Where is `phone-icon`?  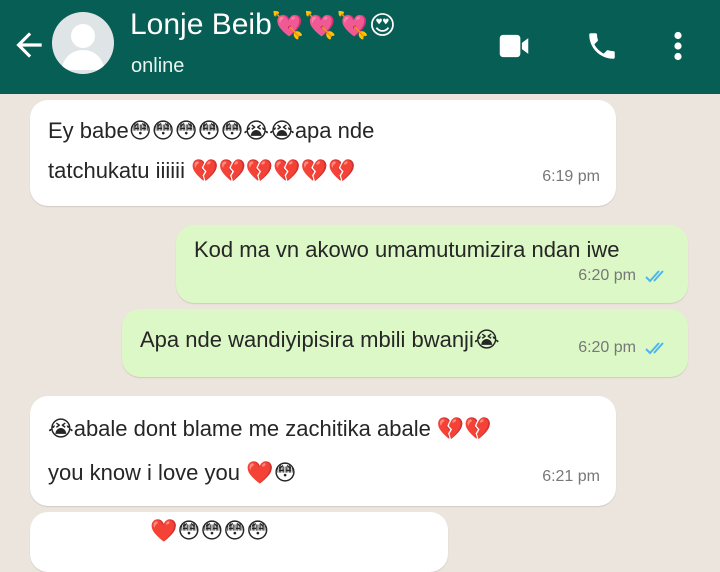
phone-icon is located at coordinates (602, 46).